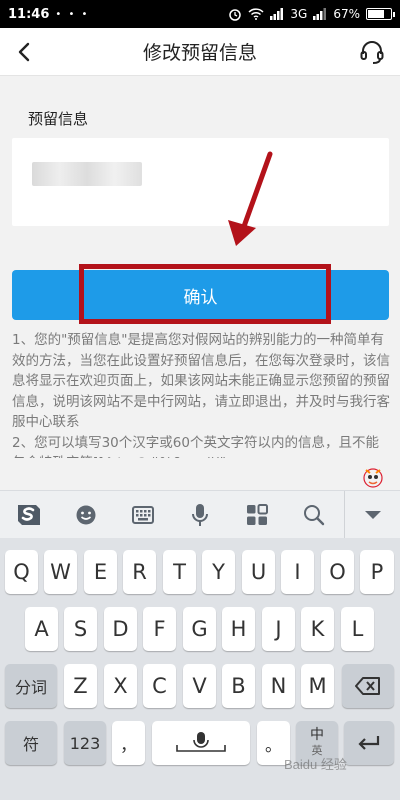 The height and width of the screenshot is (800, 400). I want to click on keyboard-skin-icon, so click(373, 477).